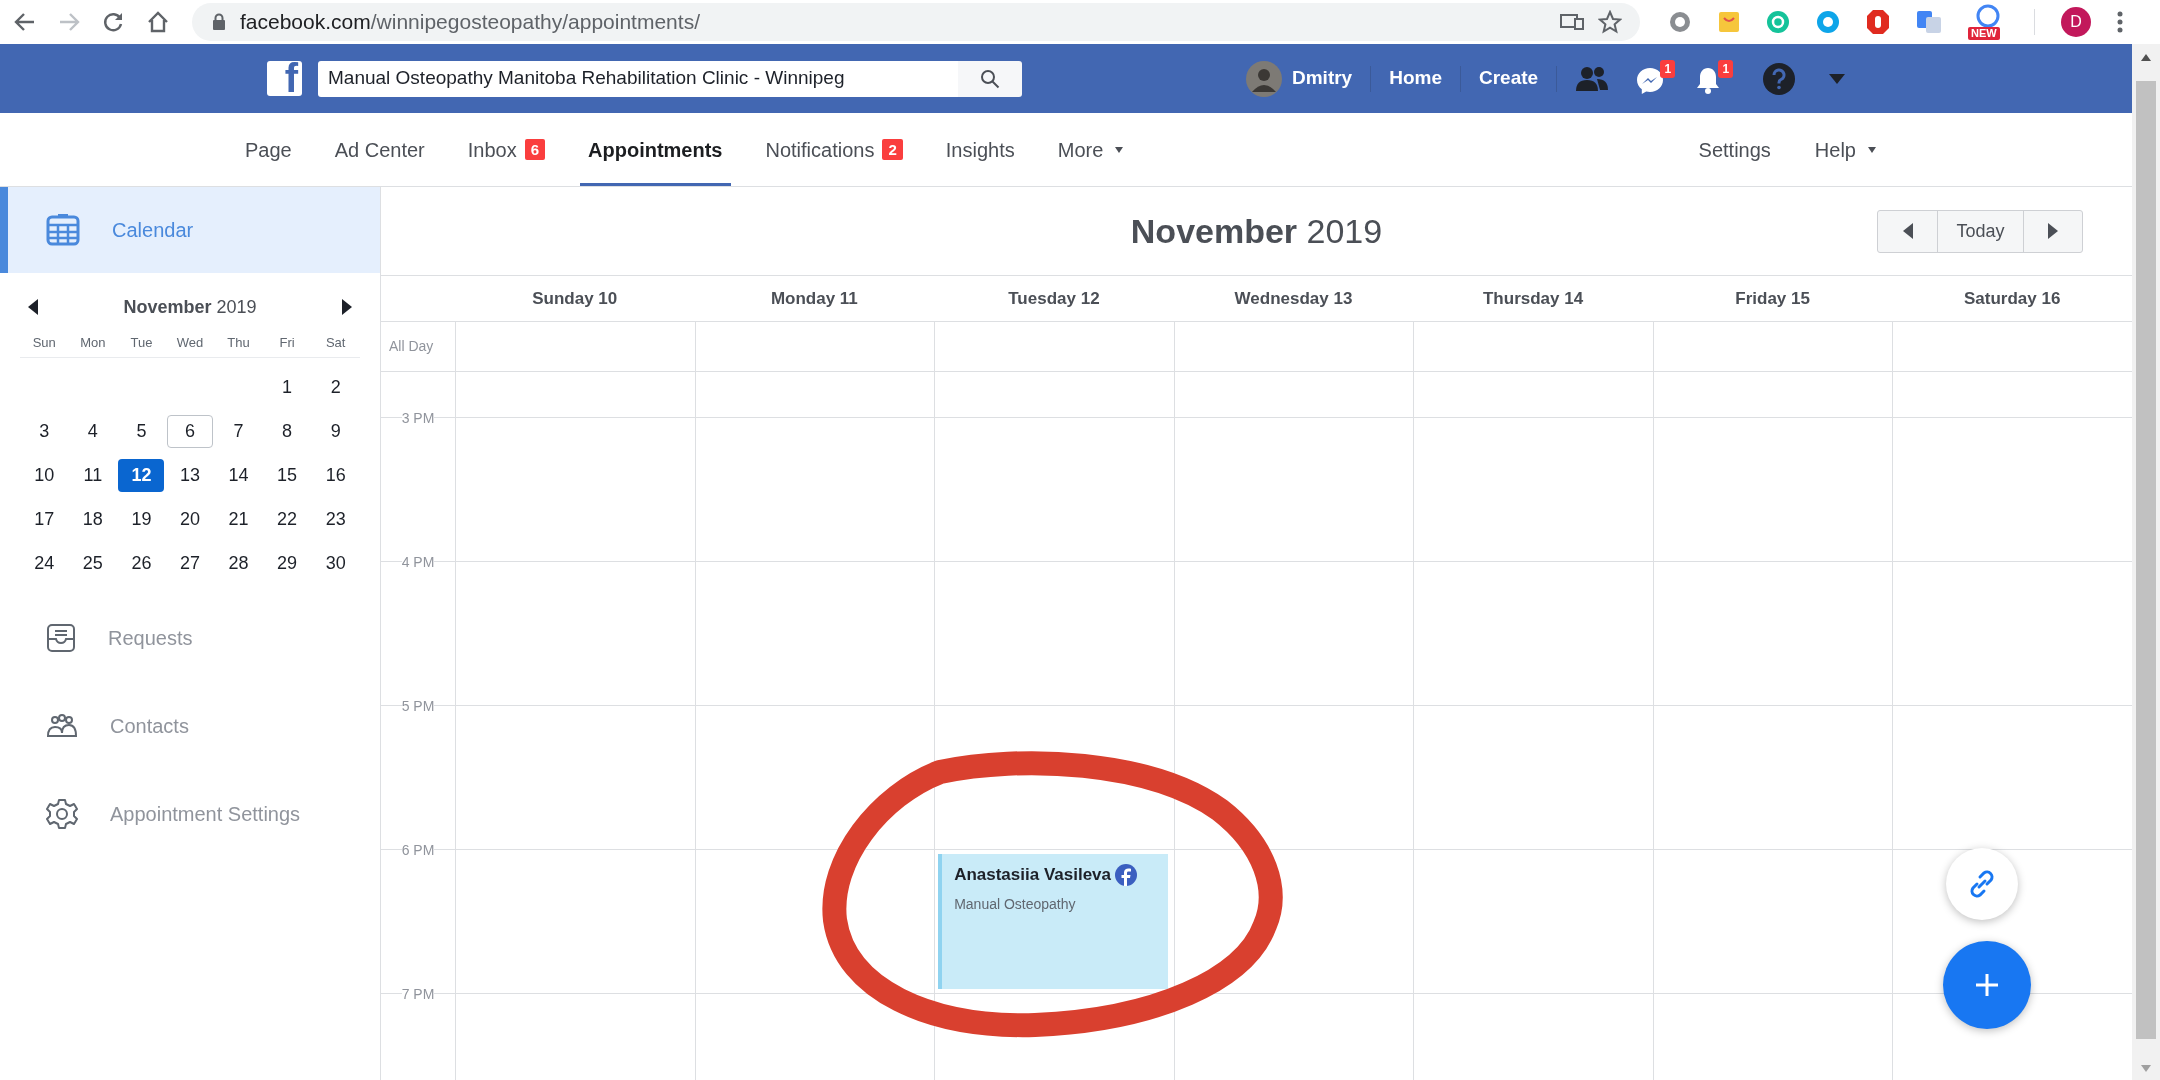  I want to click on calendar-day: 18, so click(92, 519).